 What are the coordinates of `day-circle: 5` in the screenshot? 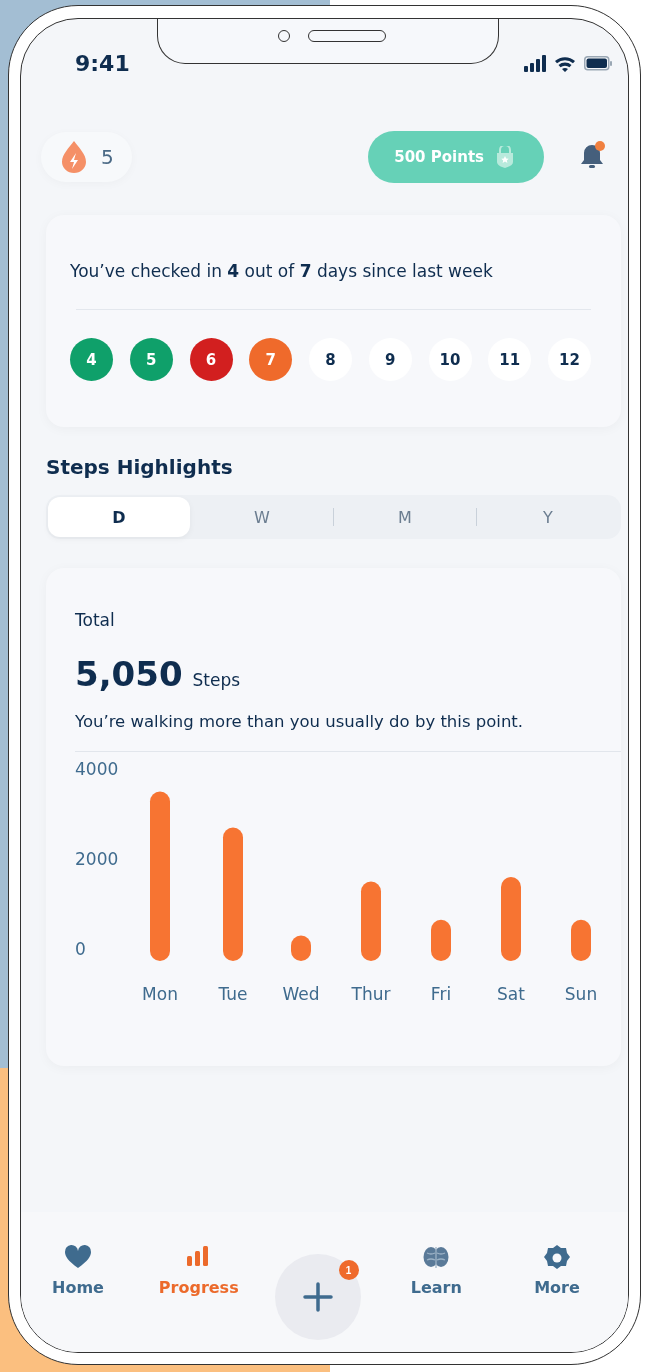 It's located at (151, 359).